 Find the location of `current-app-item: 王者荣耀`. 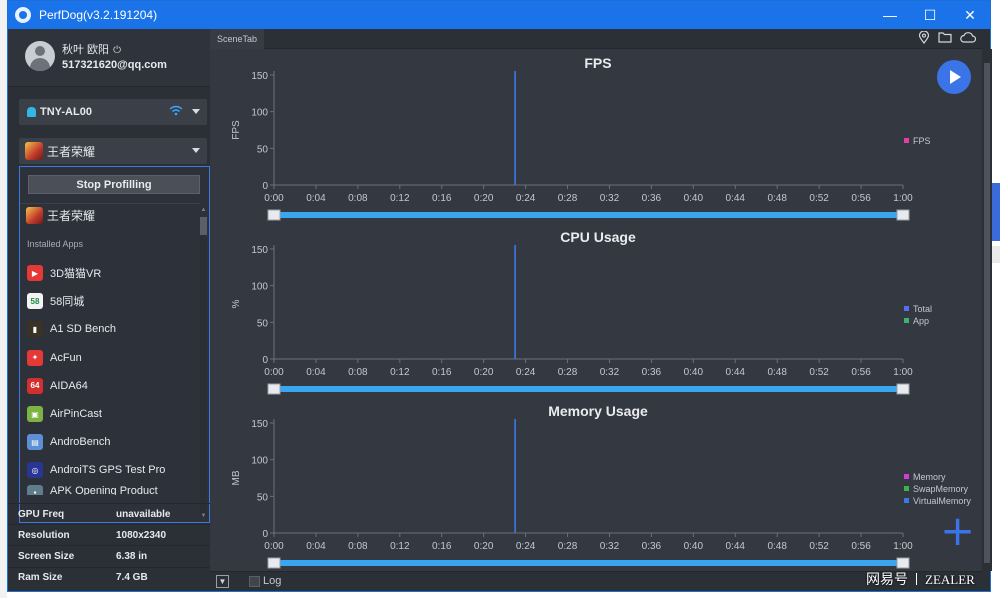

current-app-item: 王者荣耀 is located at coordinates (60, 215).